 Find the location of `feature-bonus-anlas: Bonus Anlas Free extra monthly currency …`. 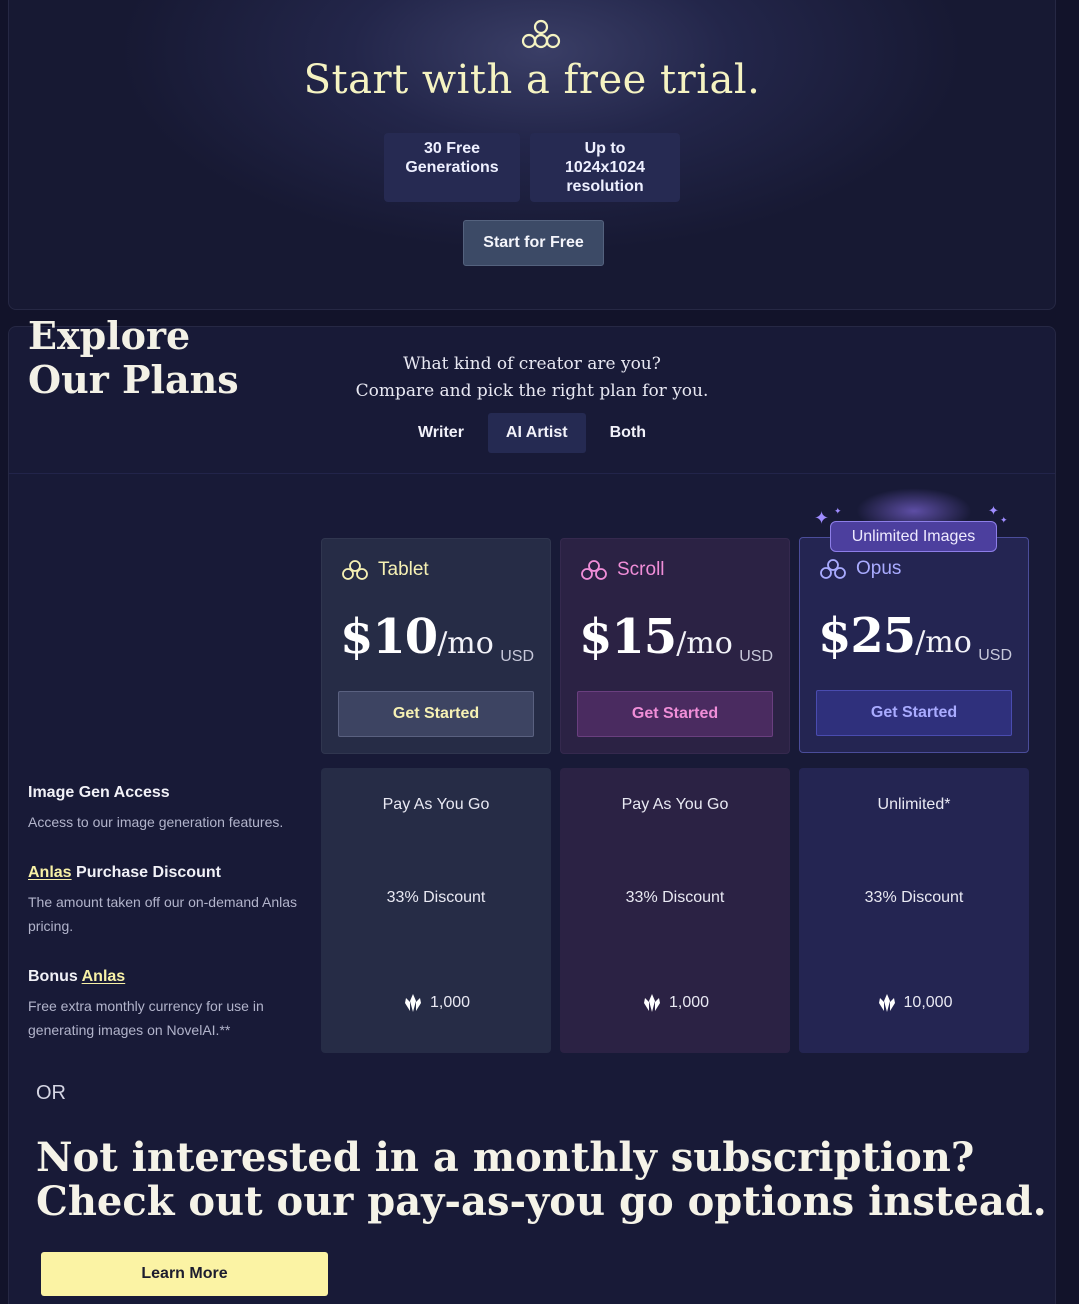

feature-bonus-anlas: Bonus Anlas Free extra monthly currency … is located at coordinates (163, 1005).